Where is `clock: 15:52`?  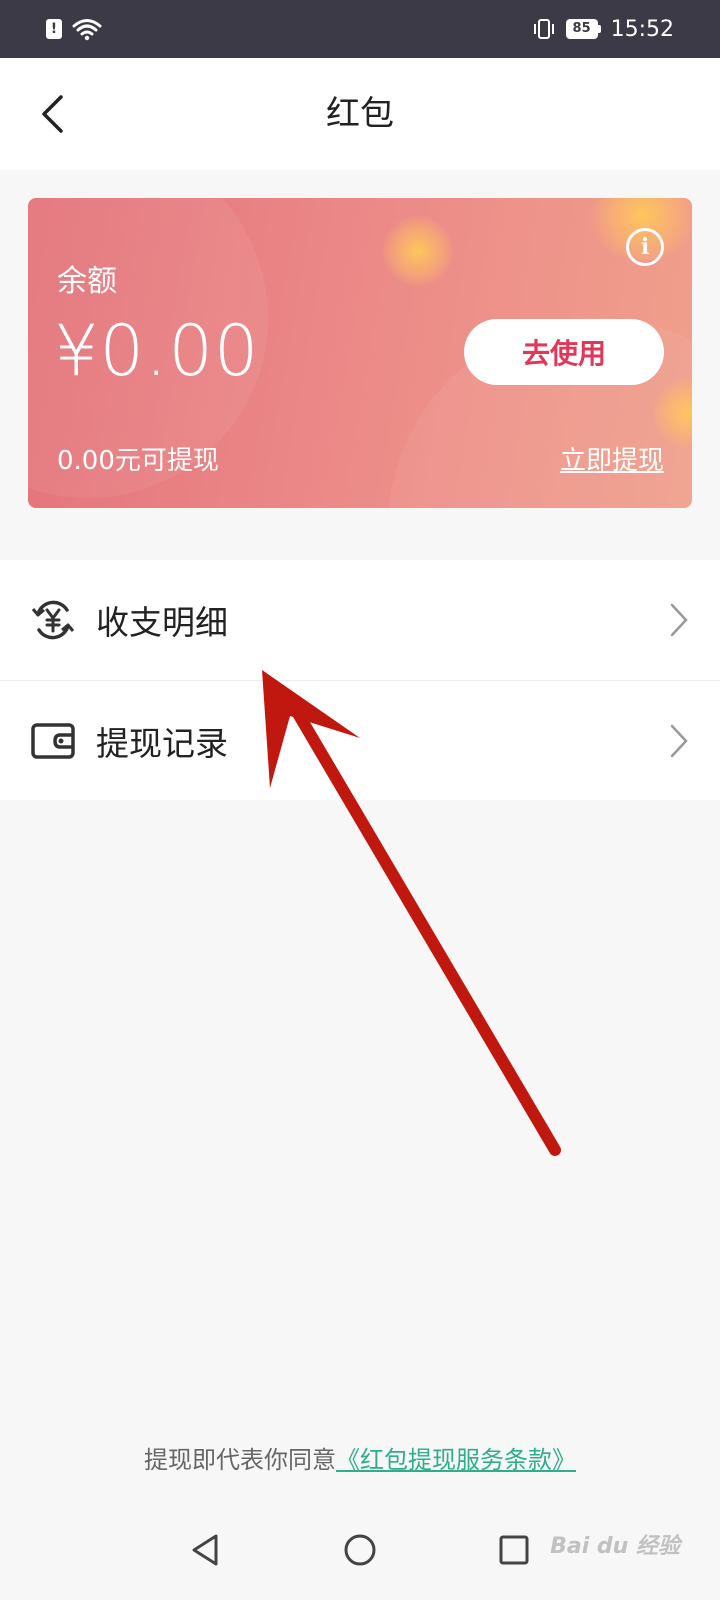 clock: 15:52 is located at coordinates (642, 29).